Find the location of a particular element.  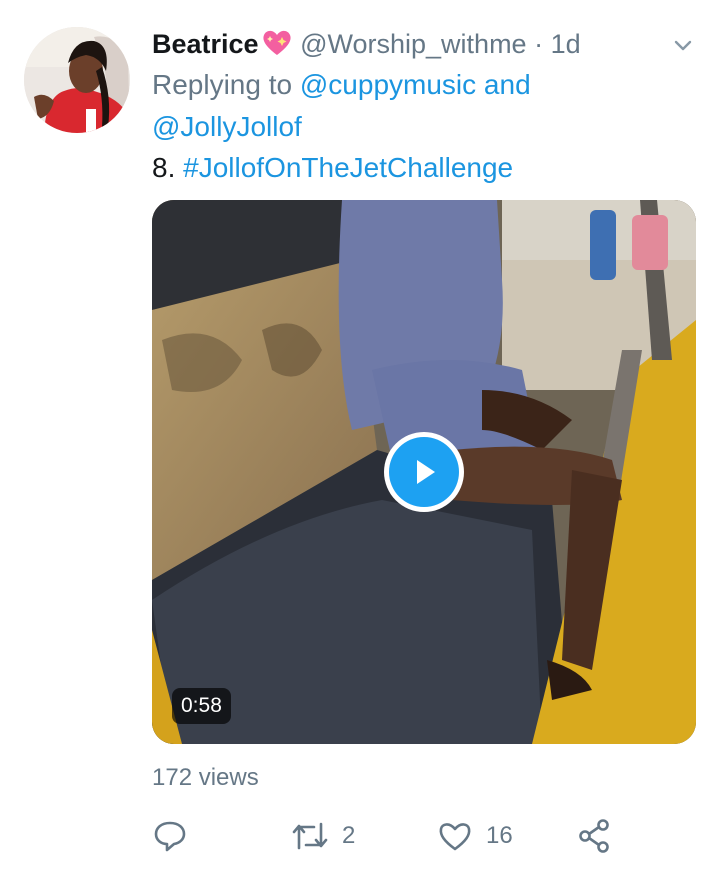

user-handle: @Worship_withme is located at coordinates (413, 44).